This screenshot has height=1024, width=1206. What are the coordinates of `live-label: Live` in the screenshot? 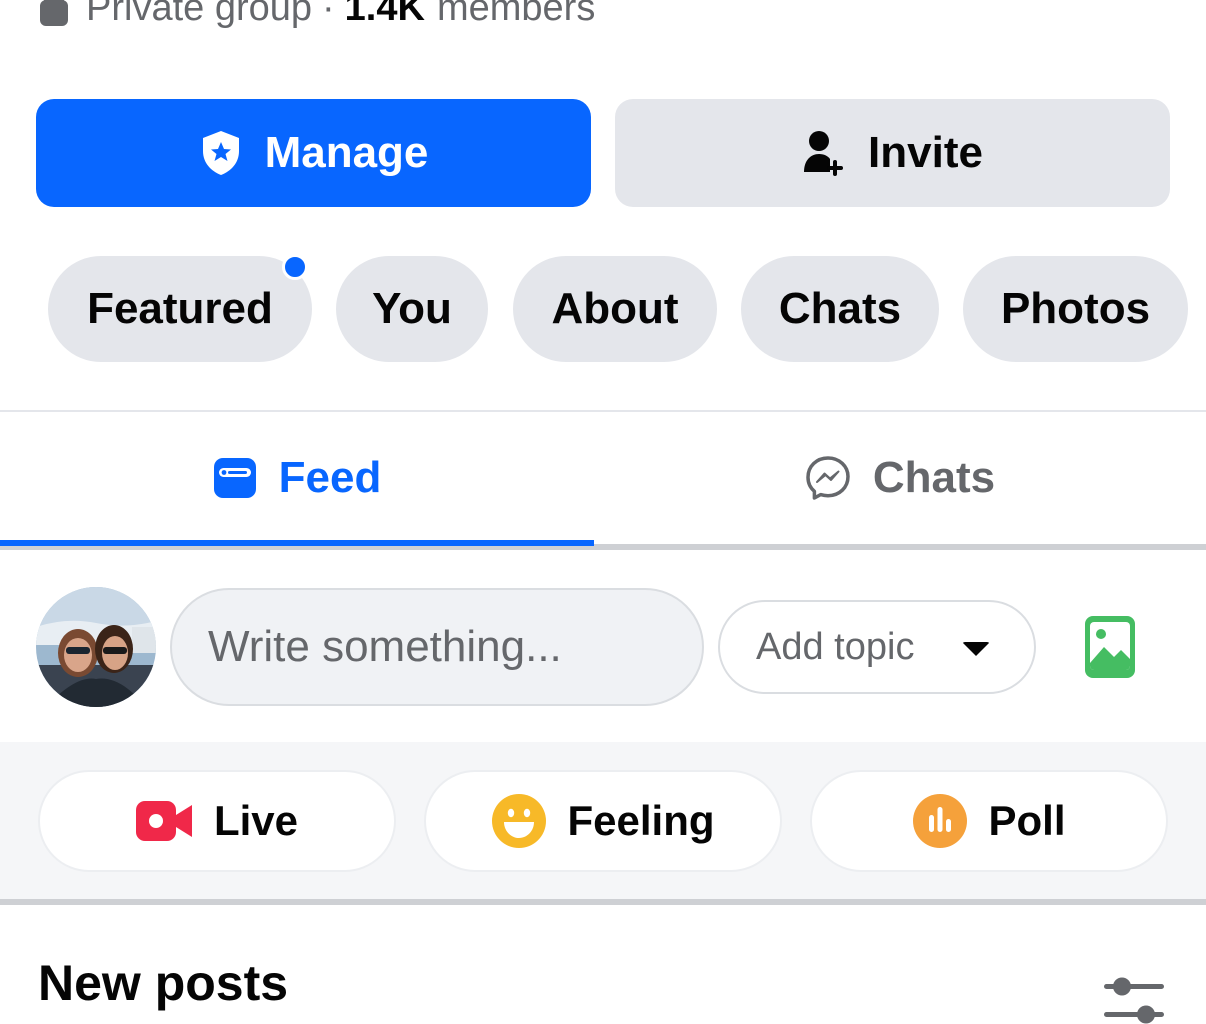 It's located at (256, 820).